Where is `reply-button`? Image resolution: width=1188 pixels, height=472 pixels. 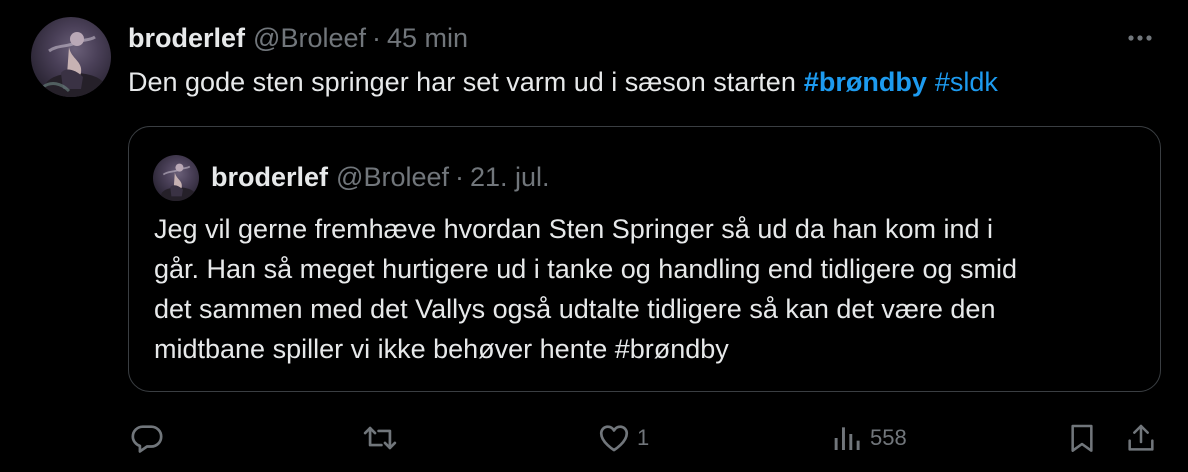
reply-button is located at coordinates (147, 438).